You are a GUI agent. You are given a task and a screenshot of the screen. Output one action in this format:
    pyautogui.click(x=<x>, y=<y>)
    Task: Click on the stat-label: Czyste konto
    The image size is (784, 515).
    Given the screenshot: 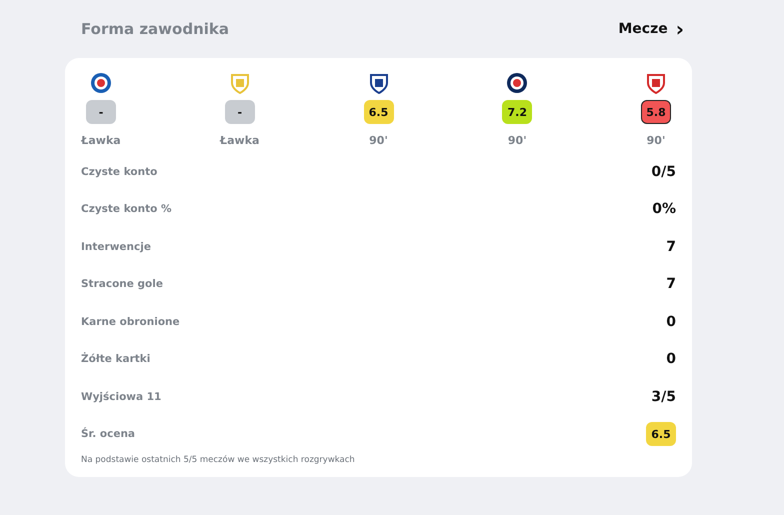 What is the action you would take?
    pyautogui.click(x=119, y=172)
    